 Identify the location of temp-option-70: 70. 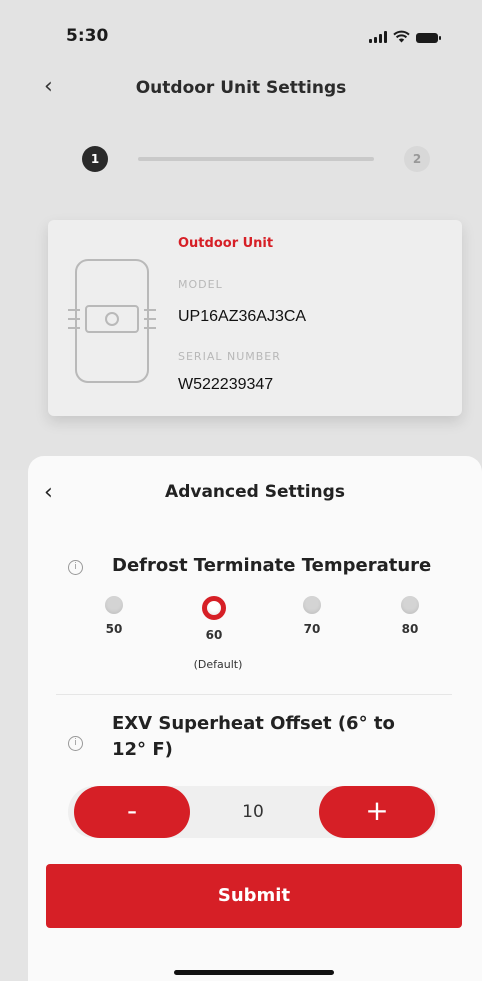
(312, 616).